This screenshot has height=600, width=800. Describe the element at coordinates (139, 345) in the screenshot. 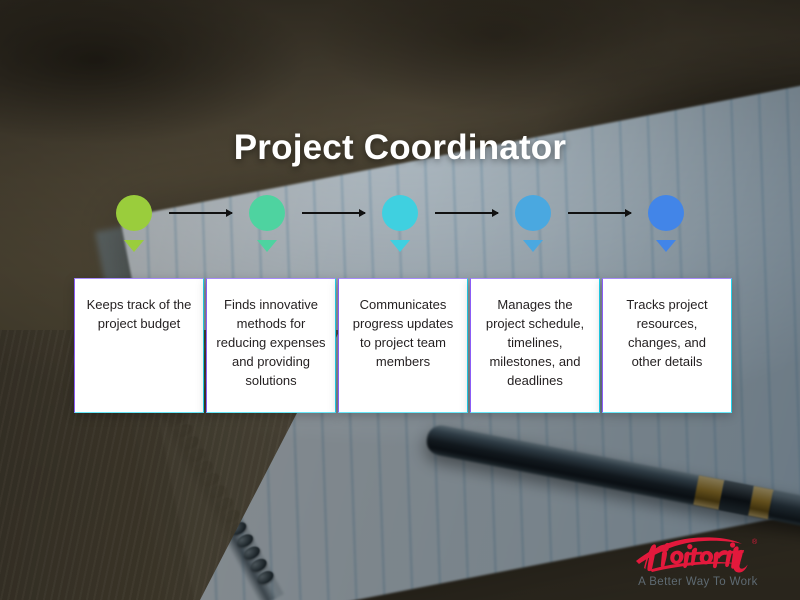

I see `step-card-1: Keeps track of the project budget` at that location.